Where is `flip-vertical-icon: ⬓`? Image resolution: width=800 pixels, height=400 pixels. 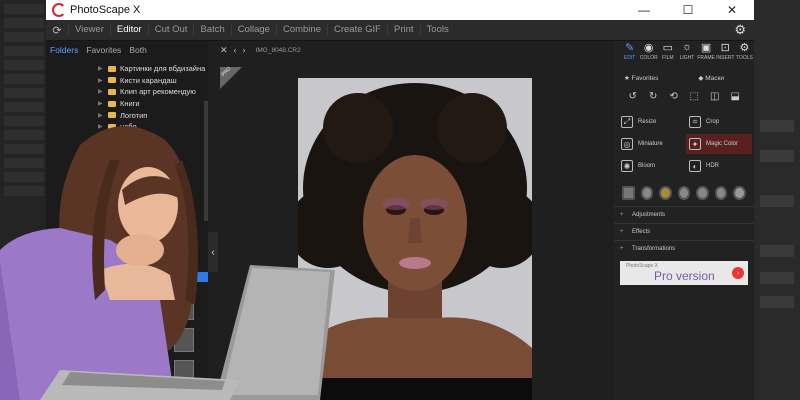
flip-vertical-icon: ⬓ is located at coordinates (736, 96).